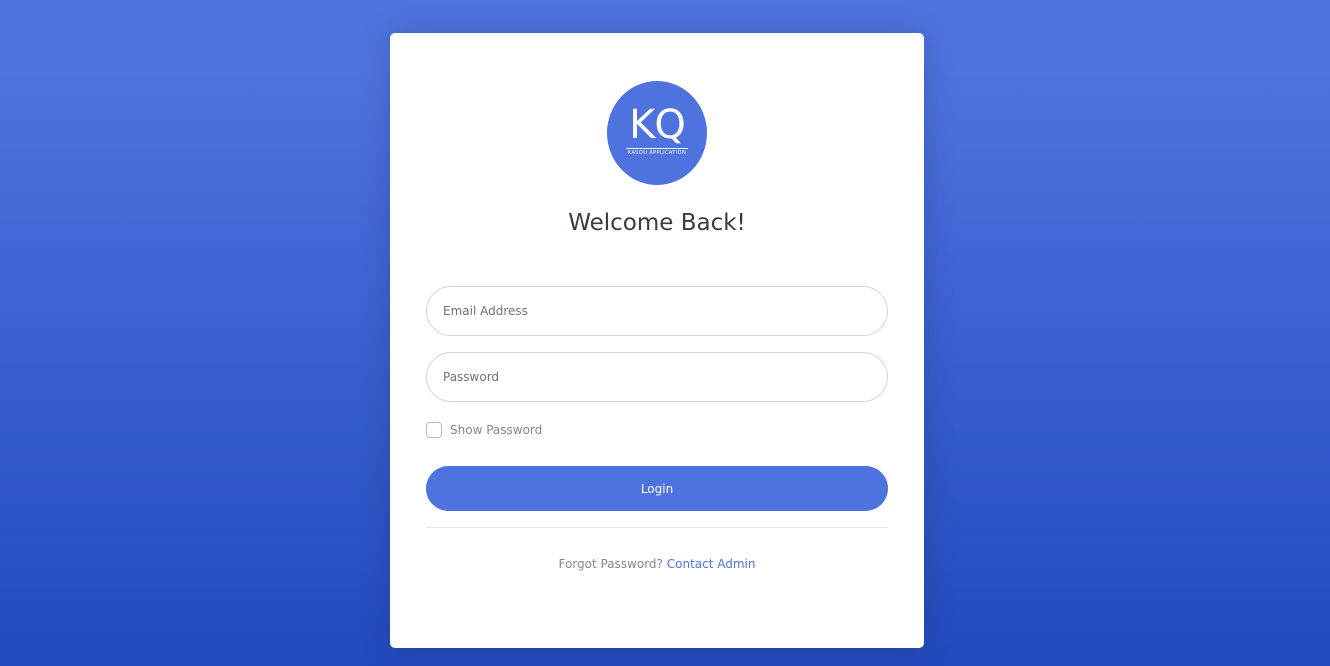 The width and height of the screenshot is (1330, 666). Describe the element at coordinates (657, 148) in the screenshot. I see `logo-underline` at that location.